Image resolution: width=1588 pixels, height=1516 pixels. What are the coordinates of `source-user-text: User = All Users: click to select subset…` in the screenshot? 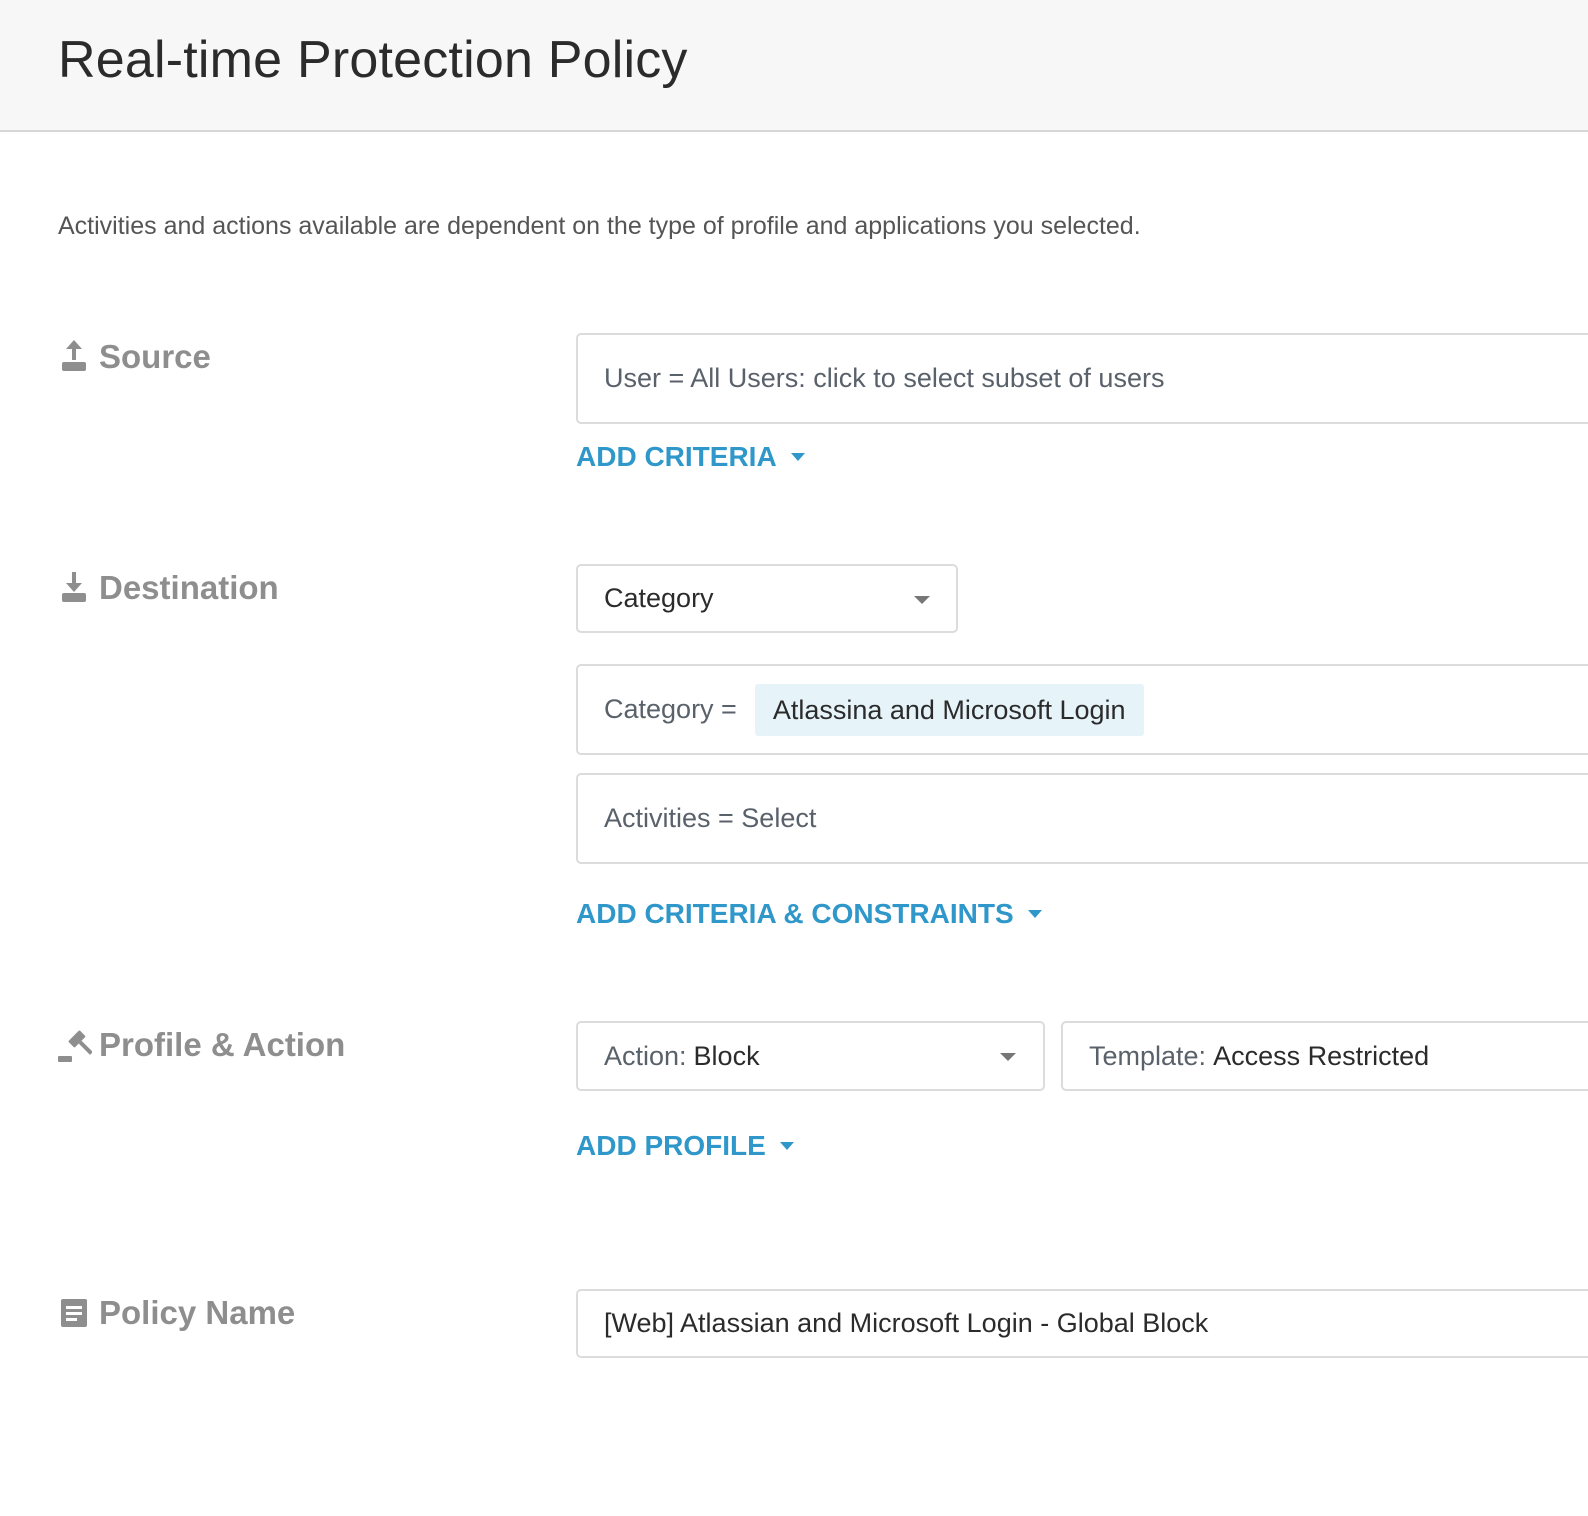 It's located at (884, 378).